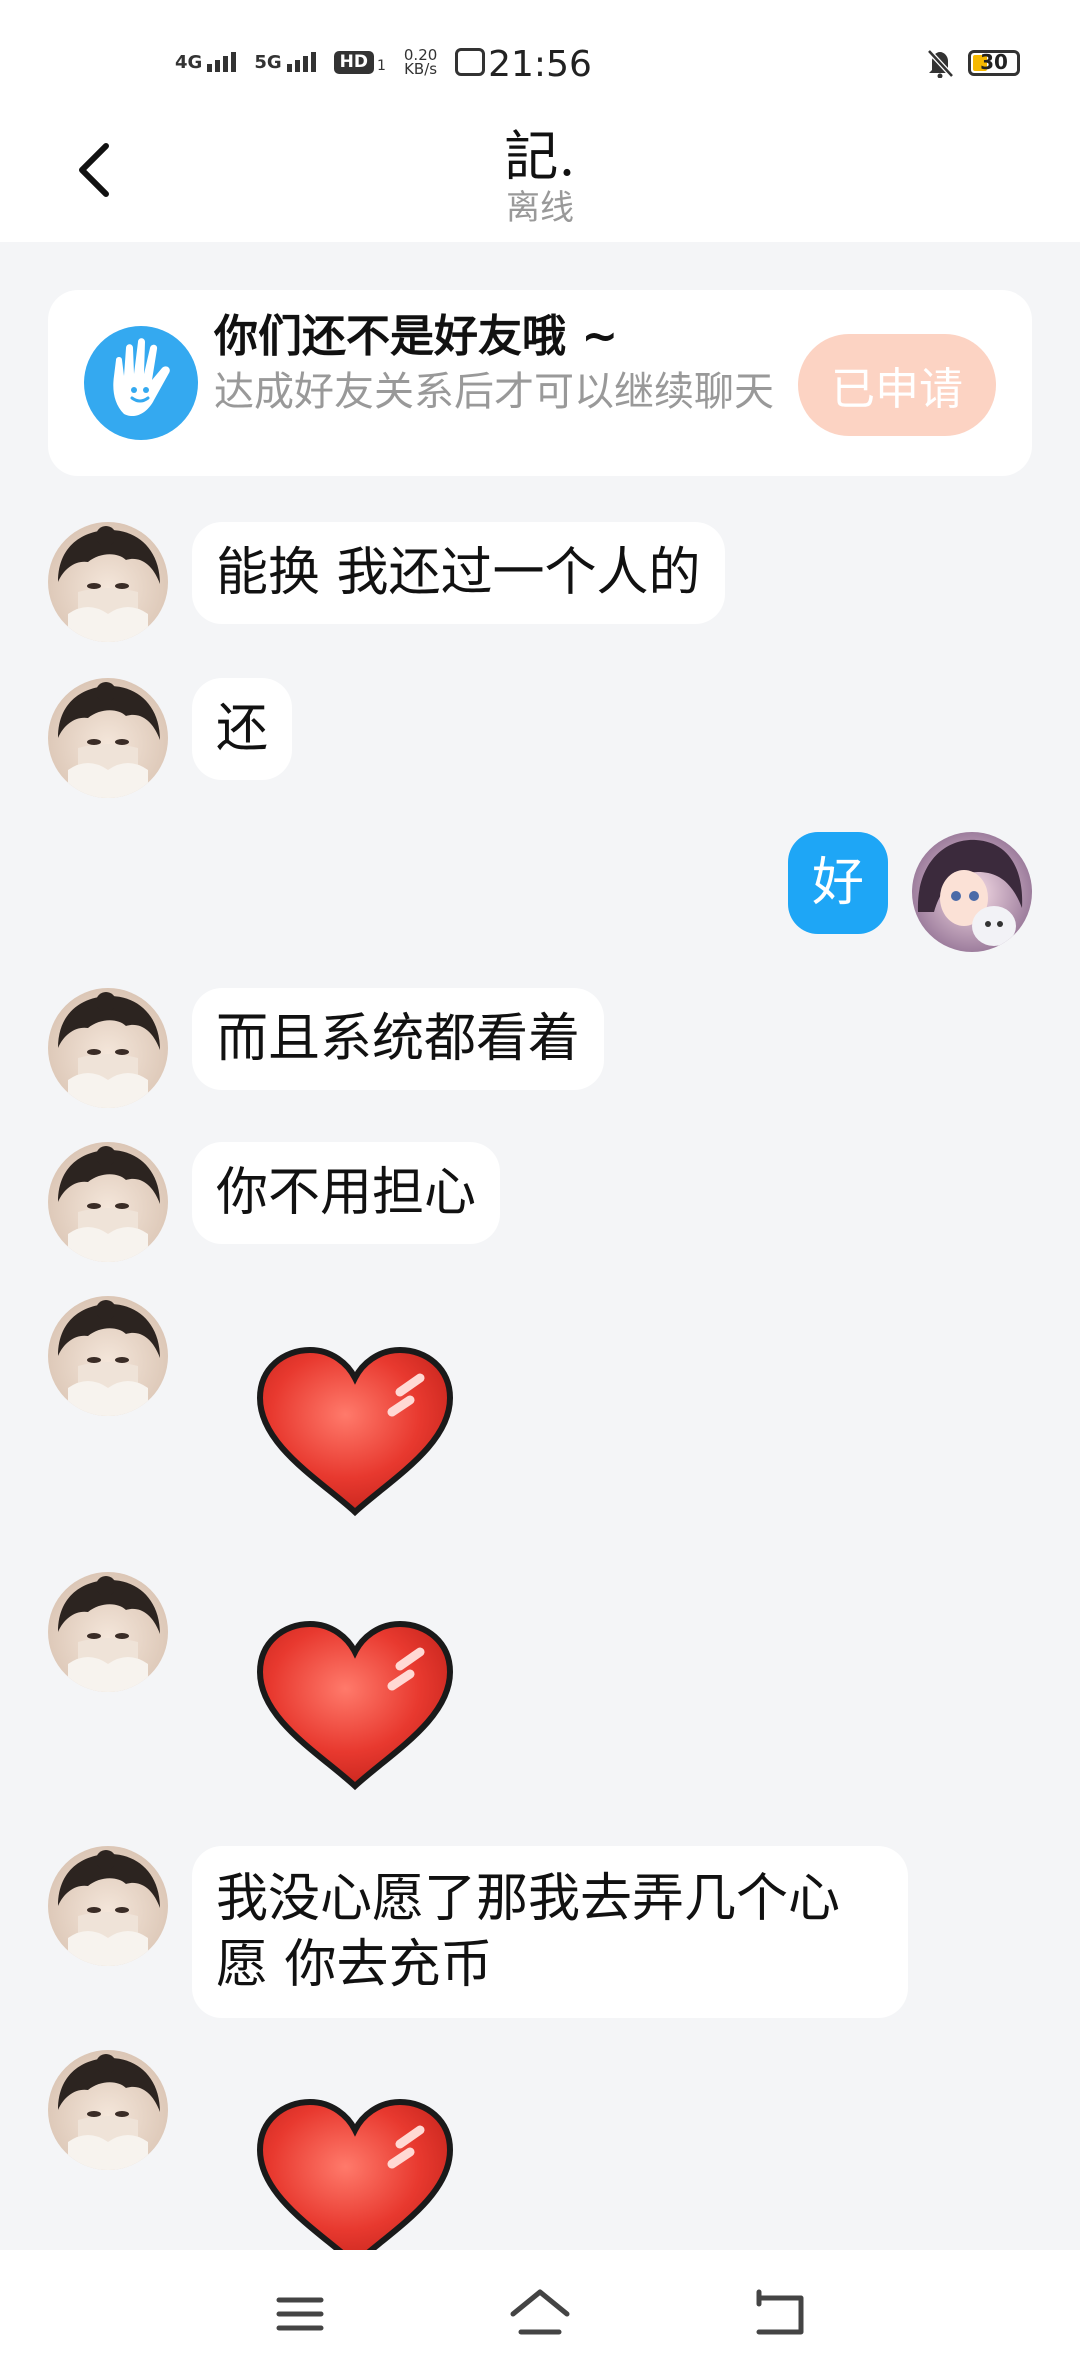 The image size is (1080, 2376). Describe the element at coordinates (494, 392) in the screenshot. I see `banner-description: 达成好友关系后才可以继续聊天` at that location.